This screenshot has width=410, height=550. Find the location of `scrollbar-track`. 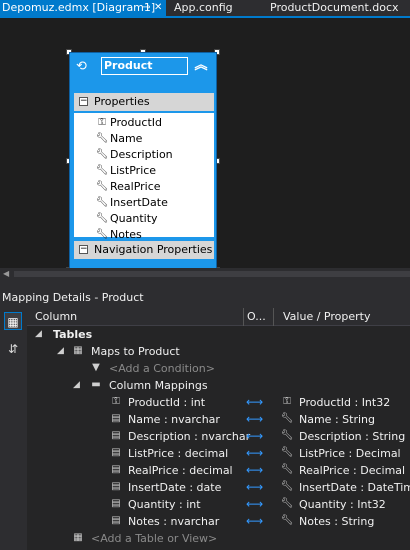

scrollbar-track is located at coordinates (212, 274).